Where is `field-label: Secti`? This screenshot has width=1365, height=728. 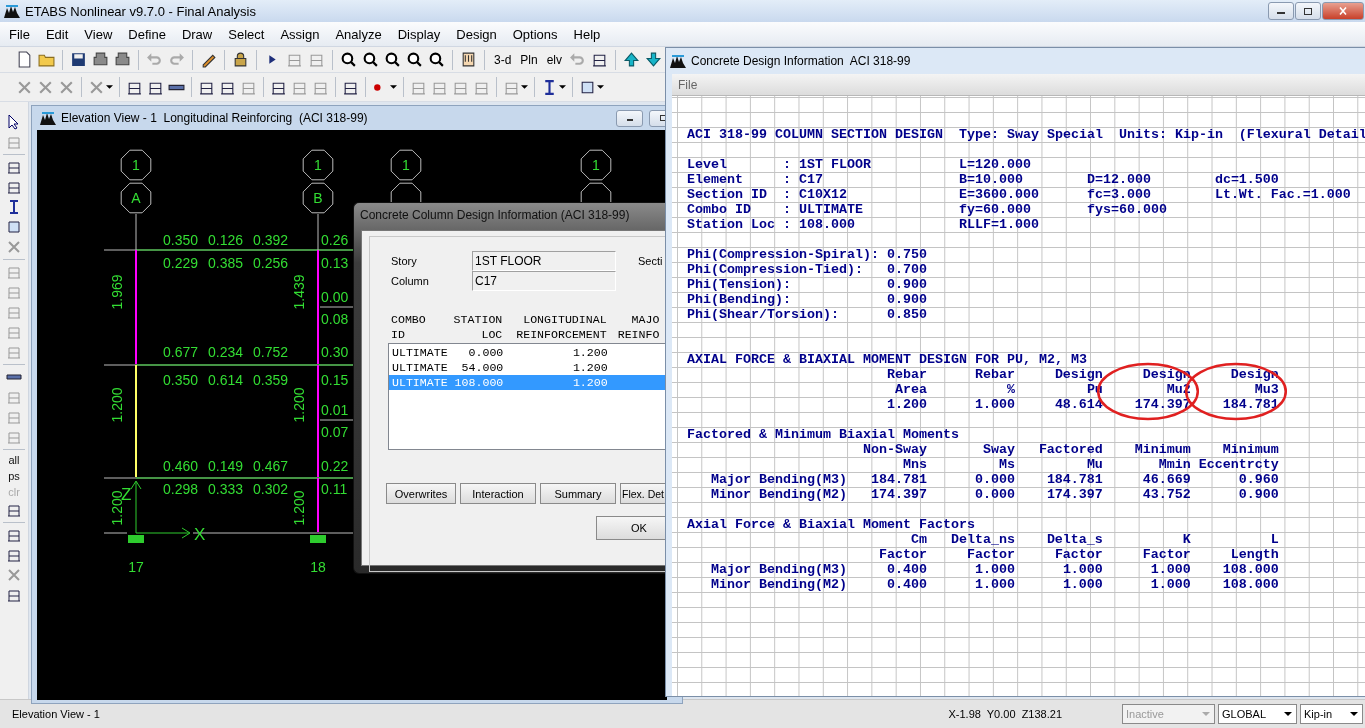
field-label: Secti is located at coordinates (650, 261).